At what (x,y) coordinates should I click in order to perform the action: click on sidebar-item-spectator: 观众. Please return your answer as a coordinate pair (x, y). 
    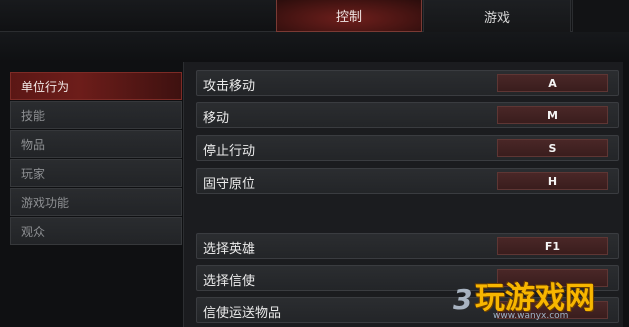
    Looking at the image, I should click on (96, 231).